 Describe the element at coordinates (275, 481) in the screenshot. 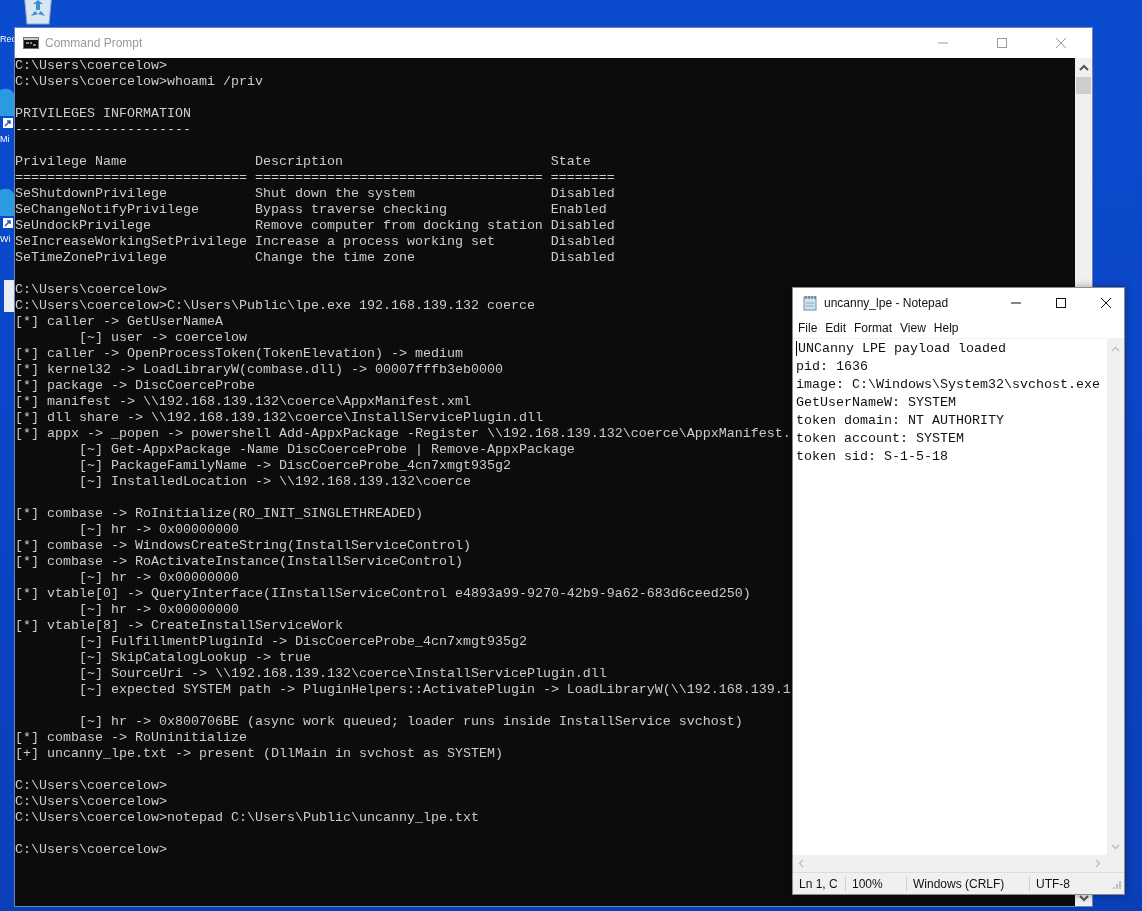

I see `console-line: [~] InstalledLocation -> \\192.168.139.132\coerce` at that location.